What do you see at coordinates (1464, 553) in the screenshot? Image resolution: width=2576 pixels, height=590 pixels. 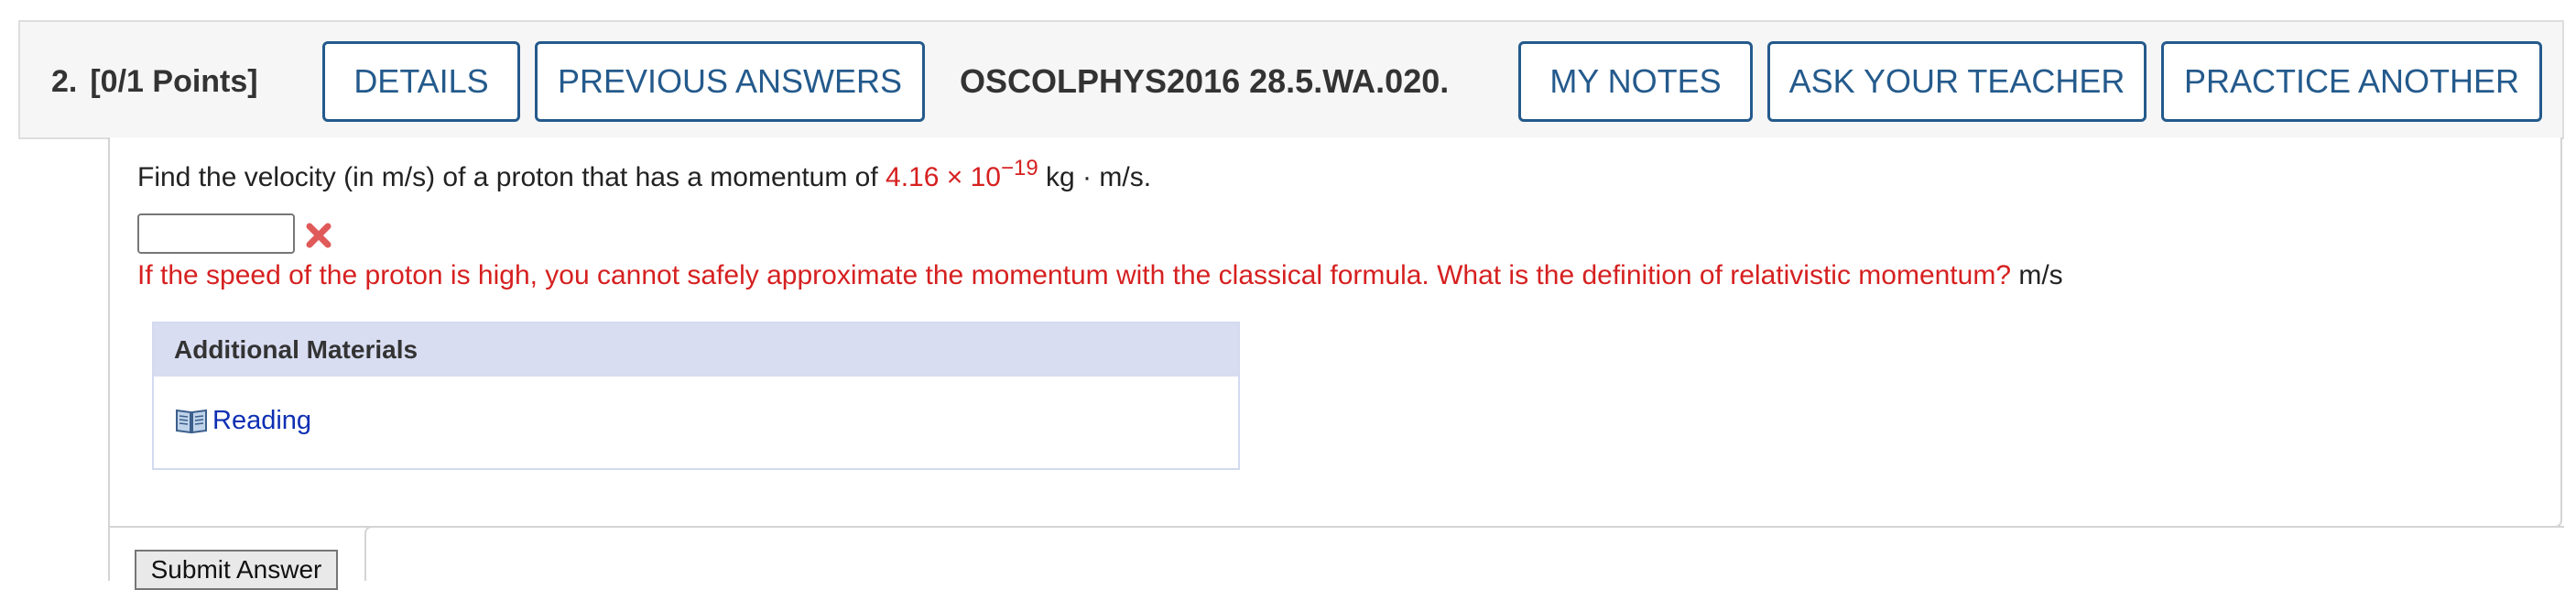 I see `footer-panel` at bounding box center [1464, 553].